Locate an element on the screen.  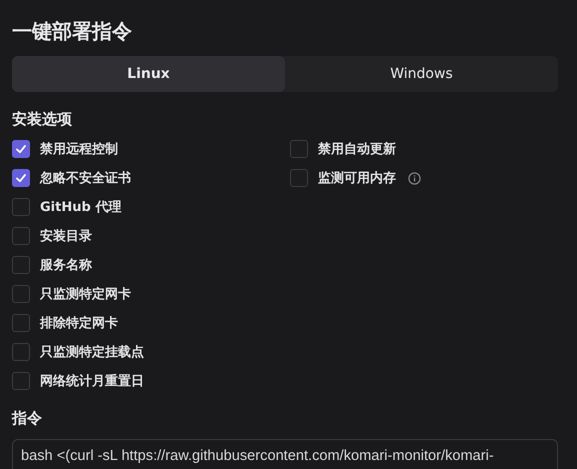
option-label: 禁用远程控制 is located at coordinates (79, 149).